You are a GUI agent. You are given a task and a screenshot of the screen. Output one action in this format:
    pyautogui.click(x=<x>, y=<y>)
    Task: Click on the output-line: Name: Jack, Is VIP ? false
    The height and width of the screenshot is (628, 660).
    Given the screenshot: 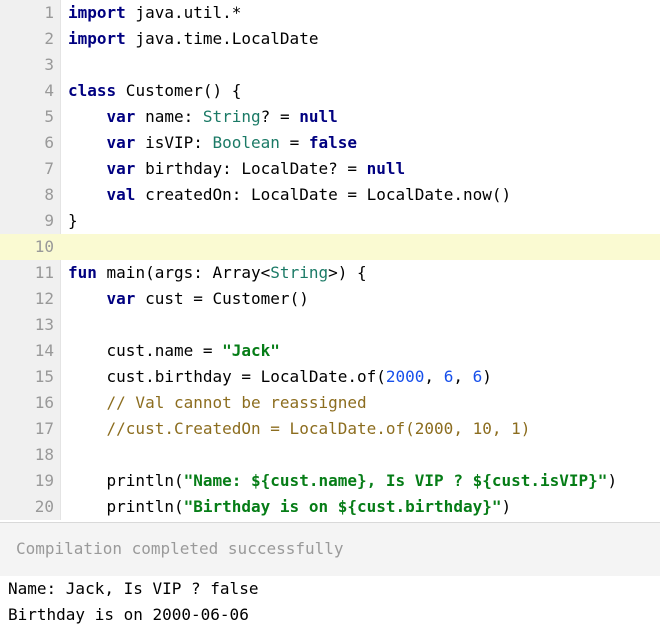 What is the action you would take?
    pyautogui.click(x=133, y=588)
    